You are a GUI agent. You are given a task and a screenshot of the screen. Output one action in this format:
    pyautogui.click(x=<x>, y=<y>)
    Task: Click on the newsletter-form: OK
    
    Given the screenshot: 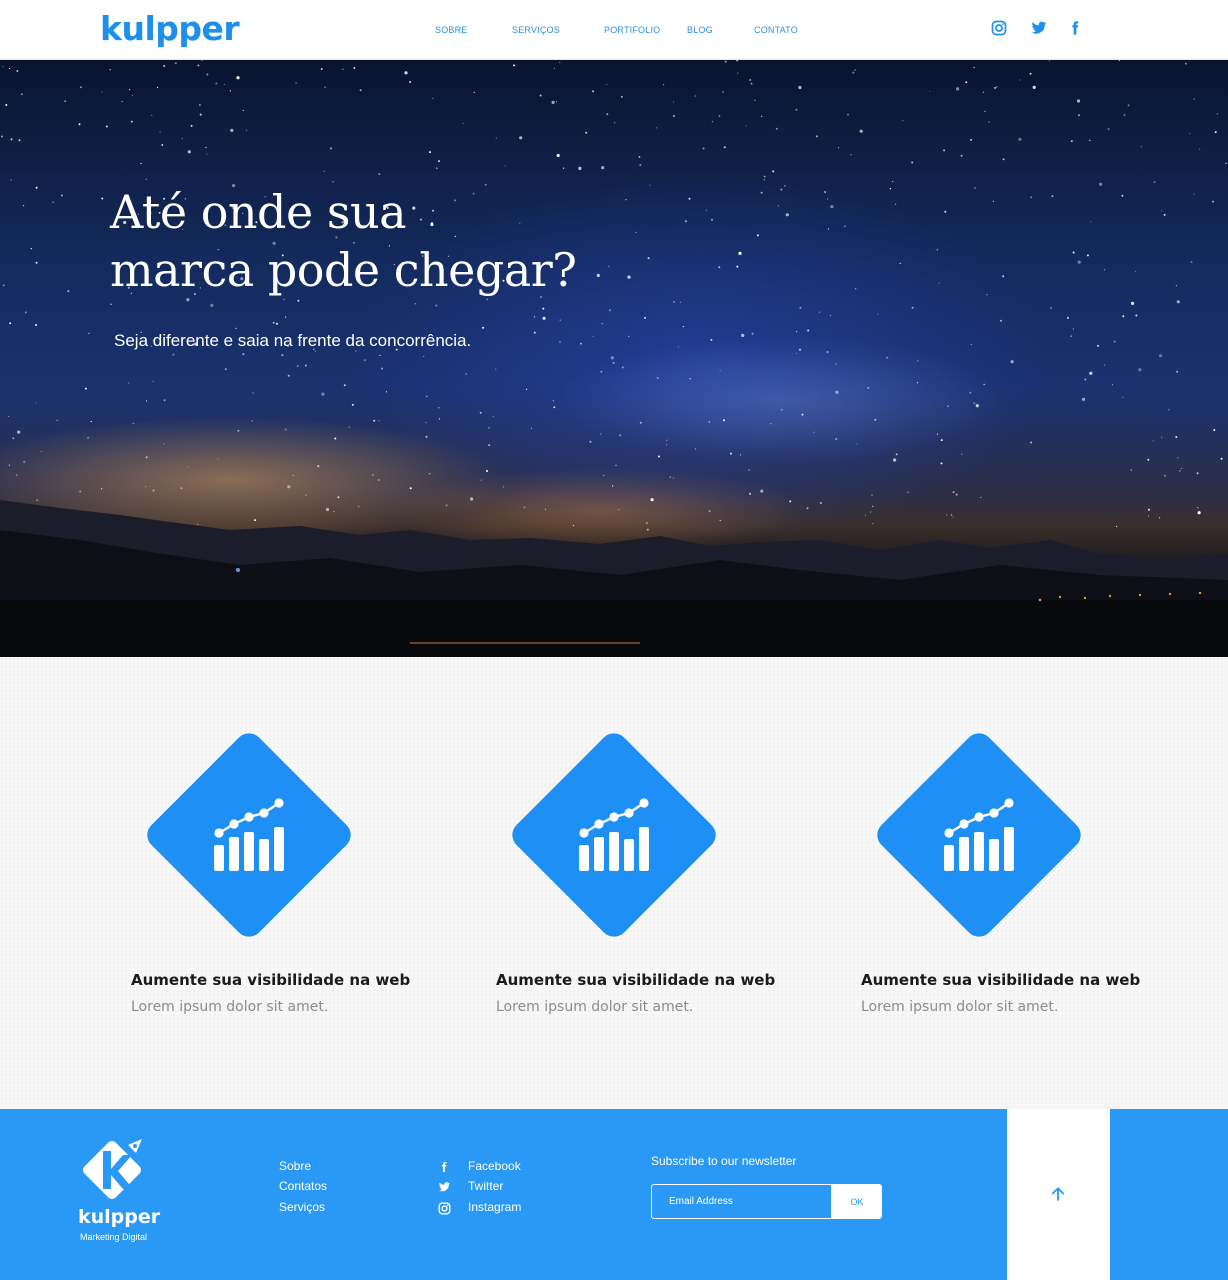 What is the action you would take?
    pyautogui.click(x=766, y=1201)
    